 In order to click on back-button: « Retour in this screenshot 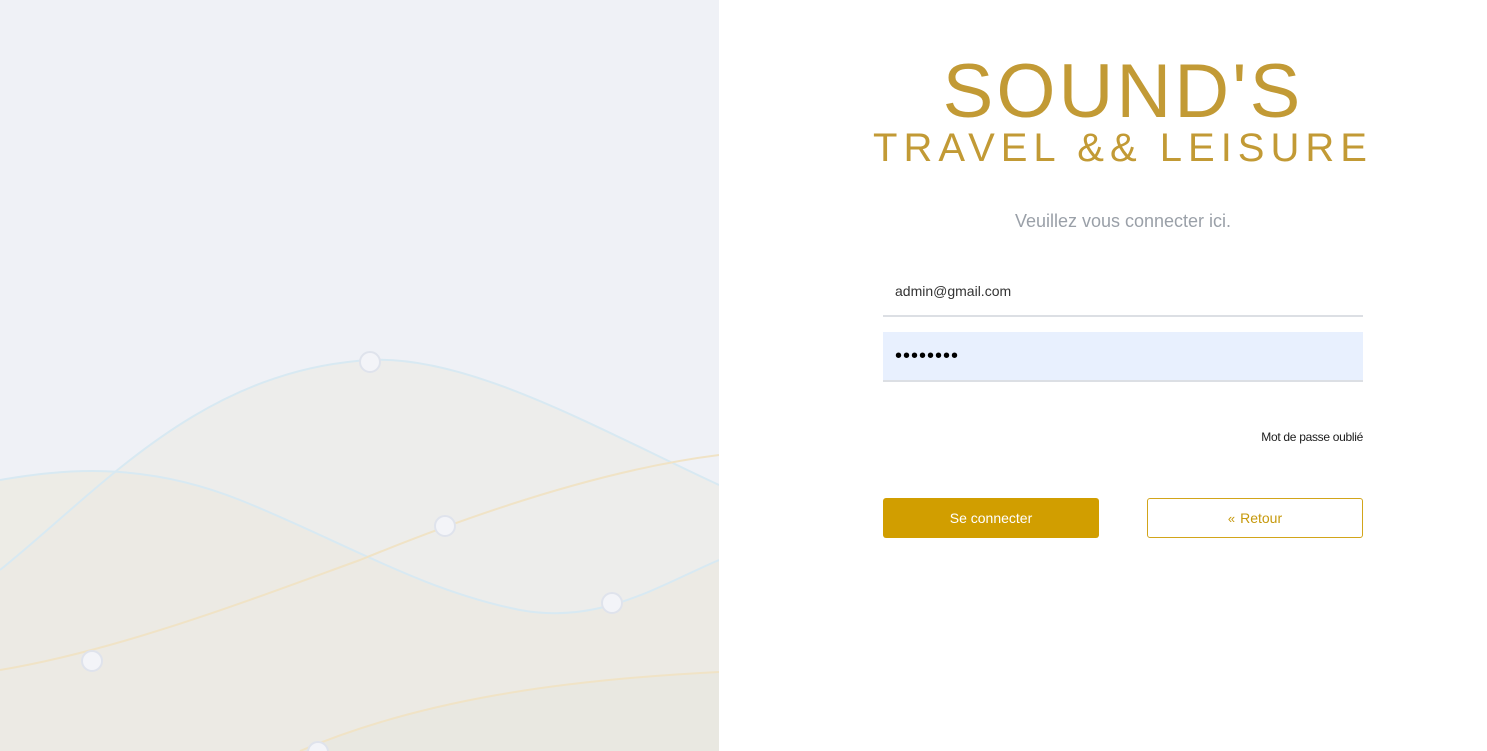, I will do `click(1255, 518)`.